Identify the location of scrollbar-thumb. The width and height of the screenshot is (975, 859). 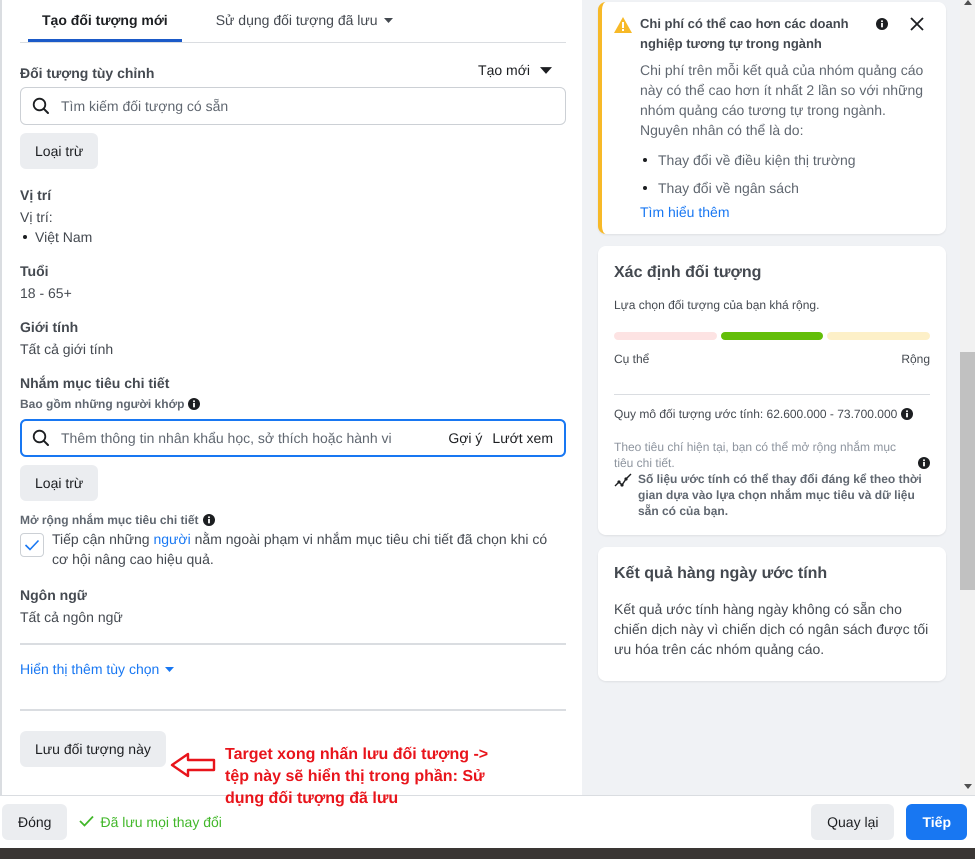
(967, 471).